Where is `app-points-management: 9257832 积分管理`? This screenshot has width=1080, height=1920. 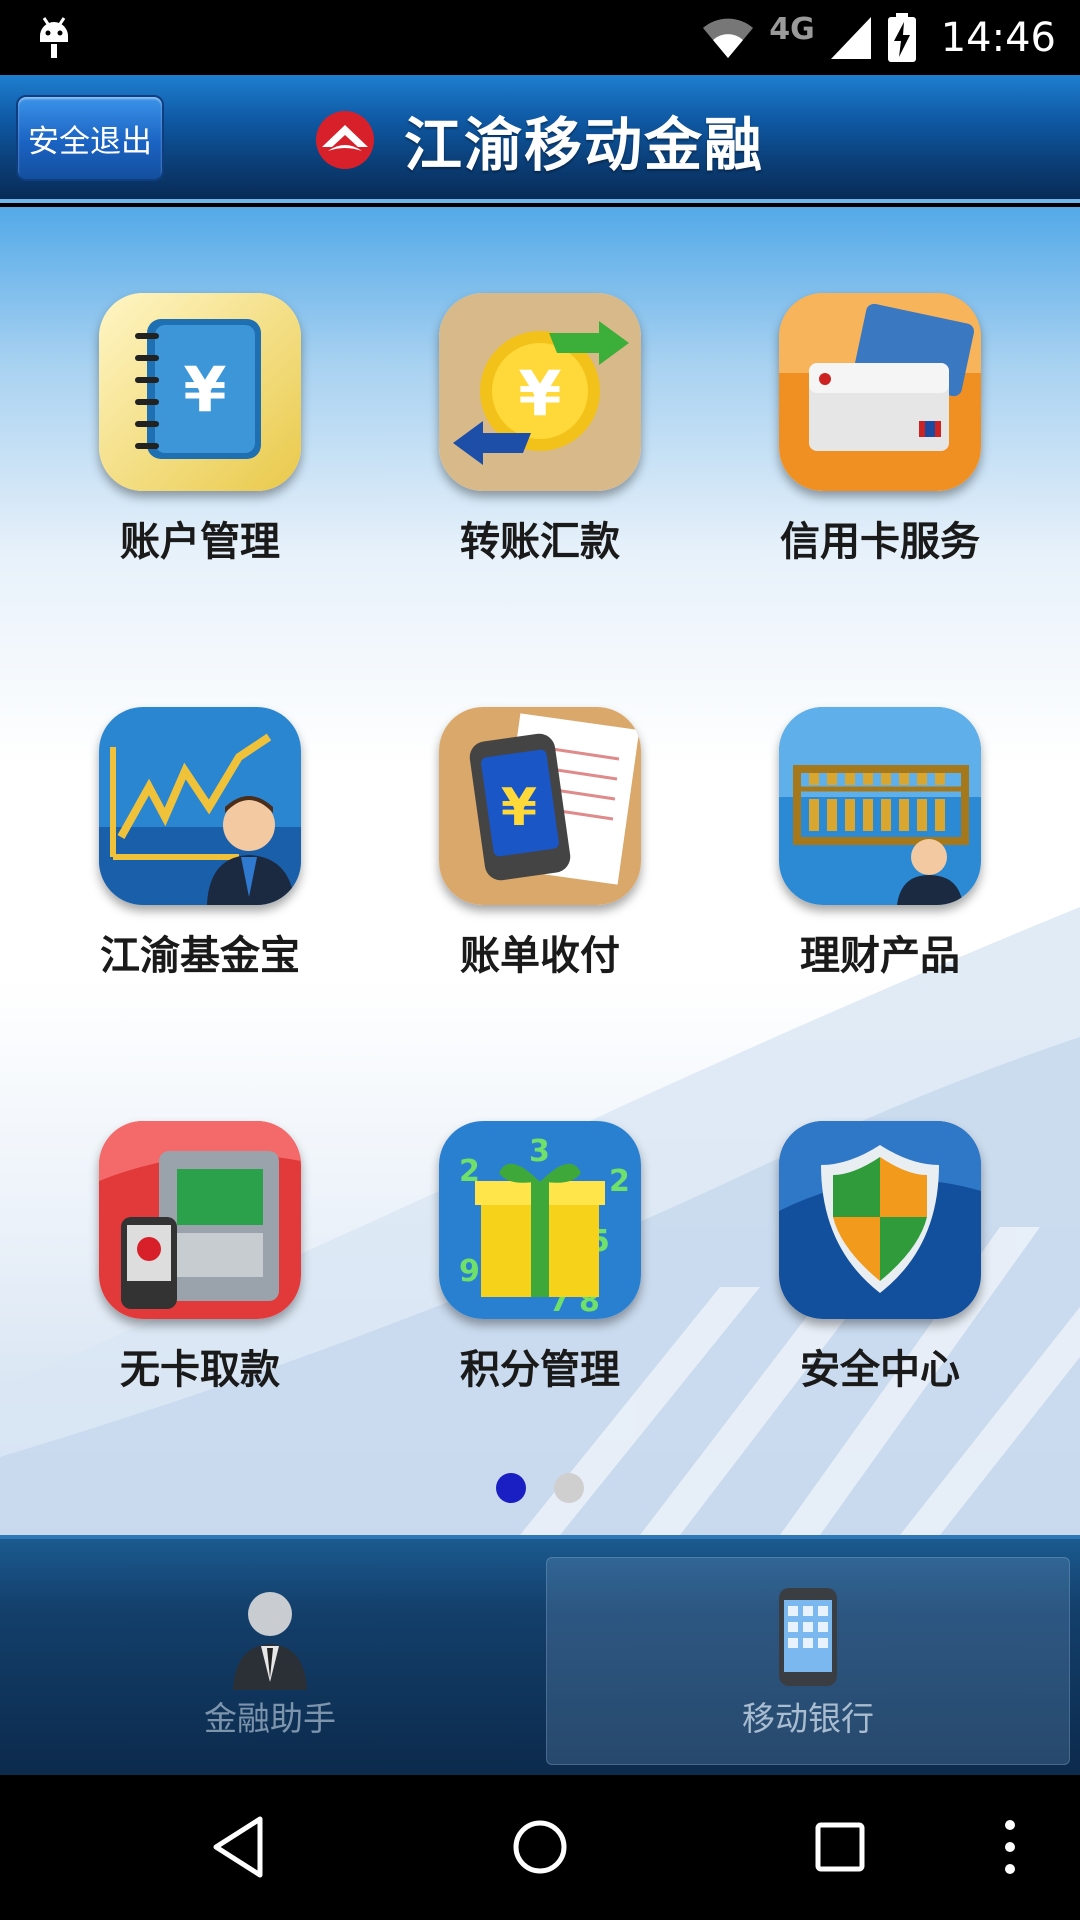 app-points-management: 9257832 积分管理 is located at coordinates (540, 1258).